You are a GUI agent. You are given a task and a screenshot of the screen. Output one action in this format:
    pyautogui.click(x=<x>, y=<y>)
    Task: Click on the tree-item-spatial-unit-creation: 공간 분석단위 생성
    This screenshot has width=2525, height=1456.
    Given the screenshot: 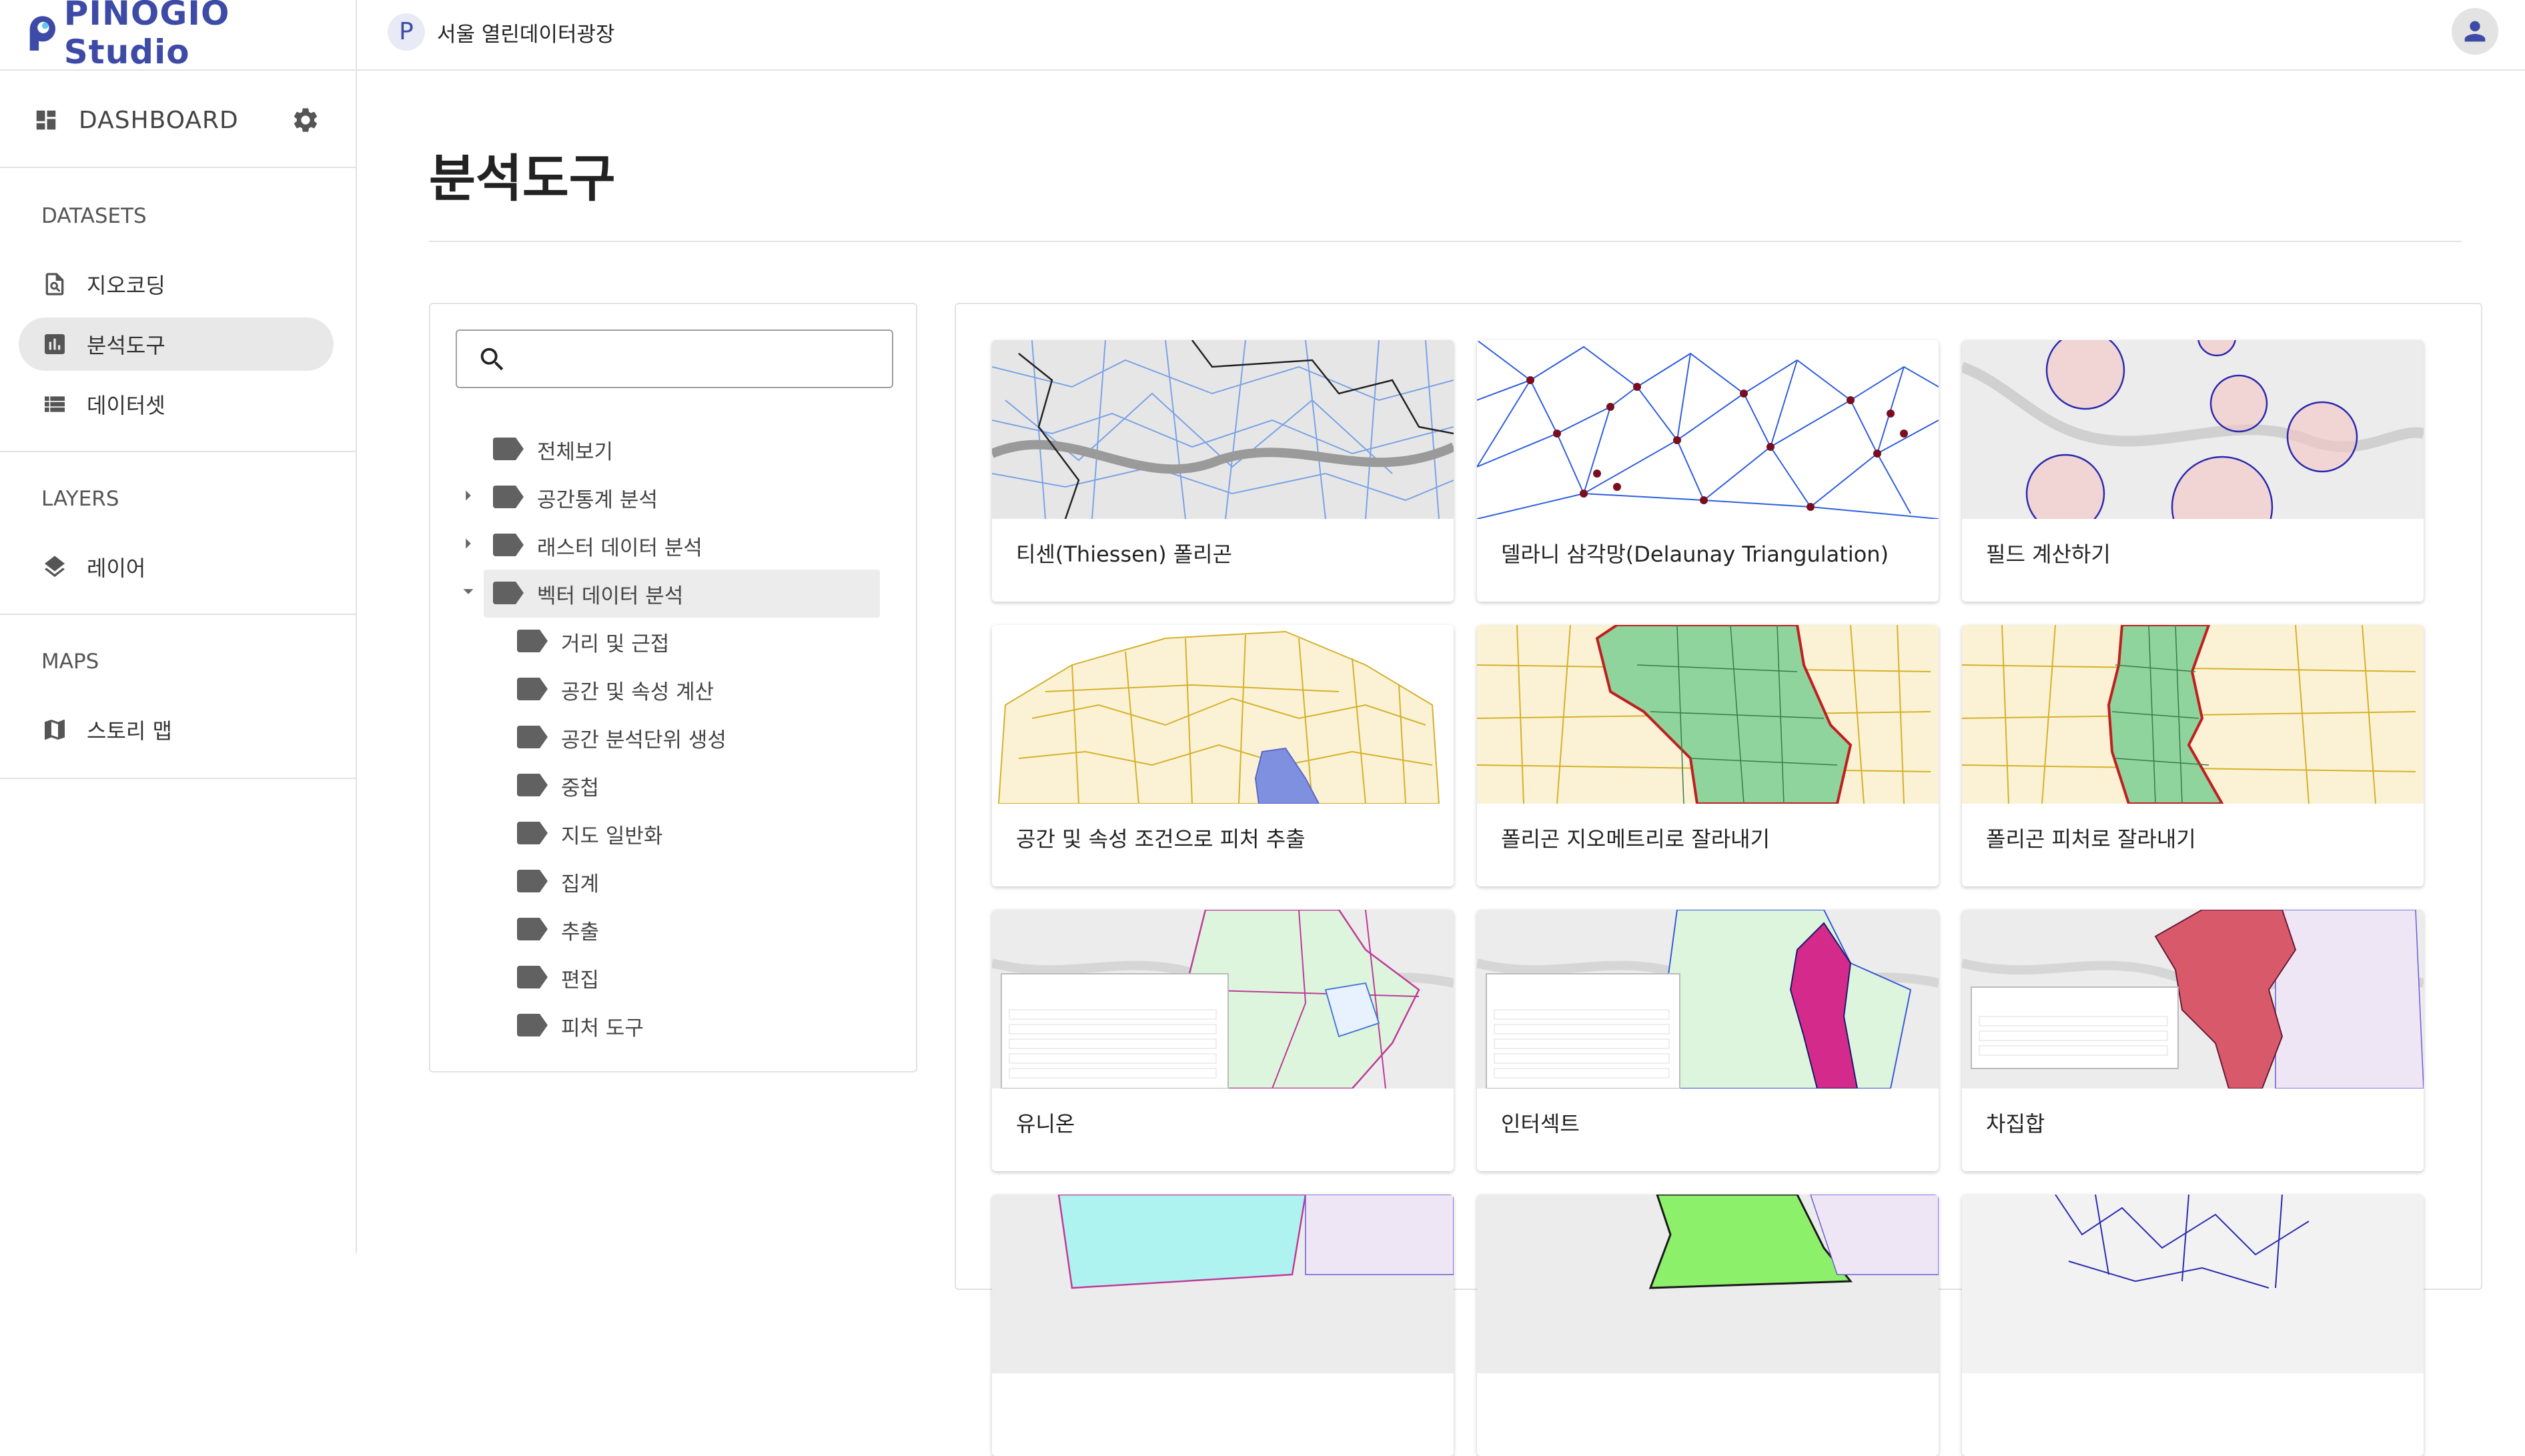 What is the action you would take?
    pyautogui.click(x=674, y=737)
    